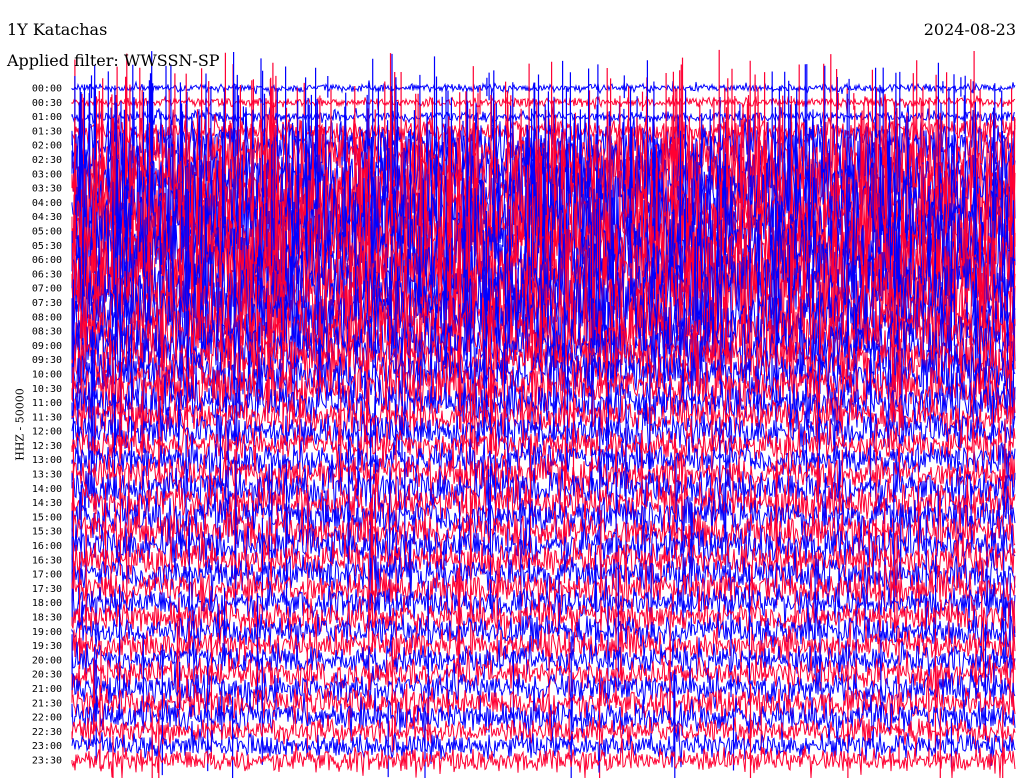 The width and height of the screenshot is (1024, 780). I want to click on row-time-label: 17:00, so click(47, 575).